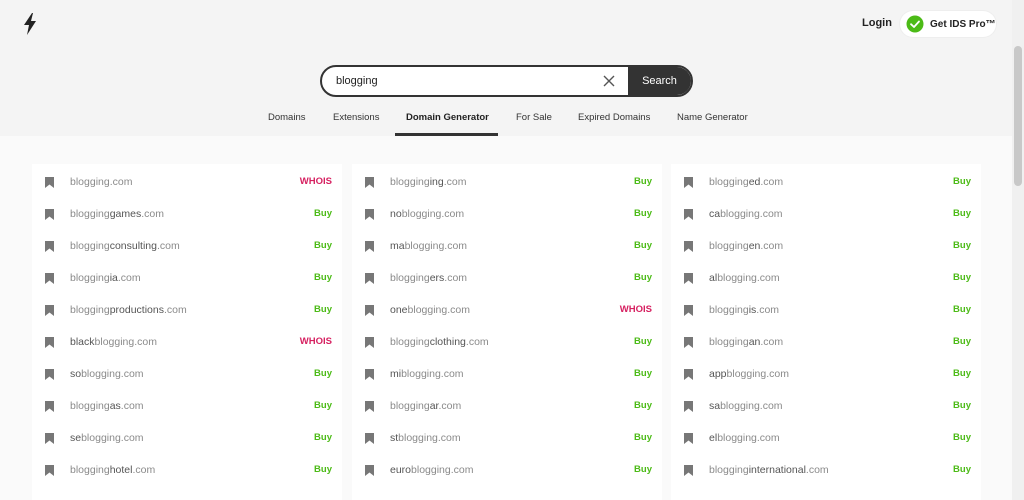 This screenshot has height=500, width=1024. What do you see at coordinates (431, 470) in the screenshot?
I see `domain-name: euroblogging.com` at bounding box center [431, 470].